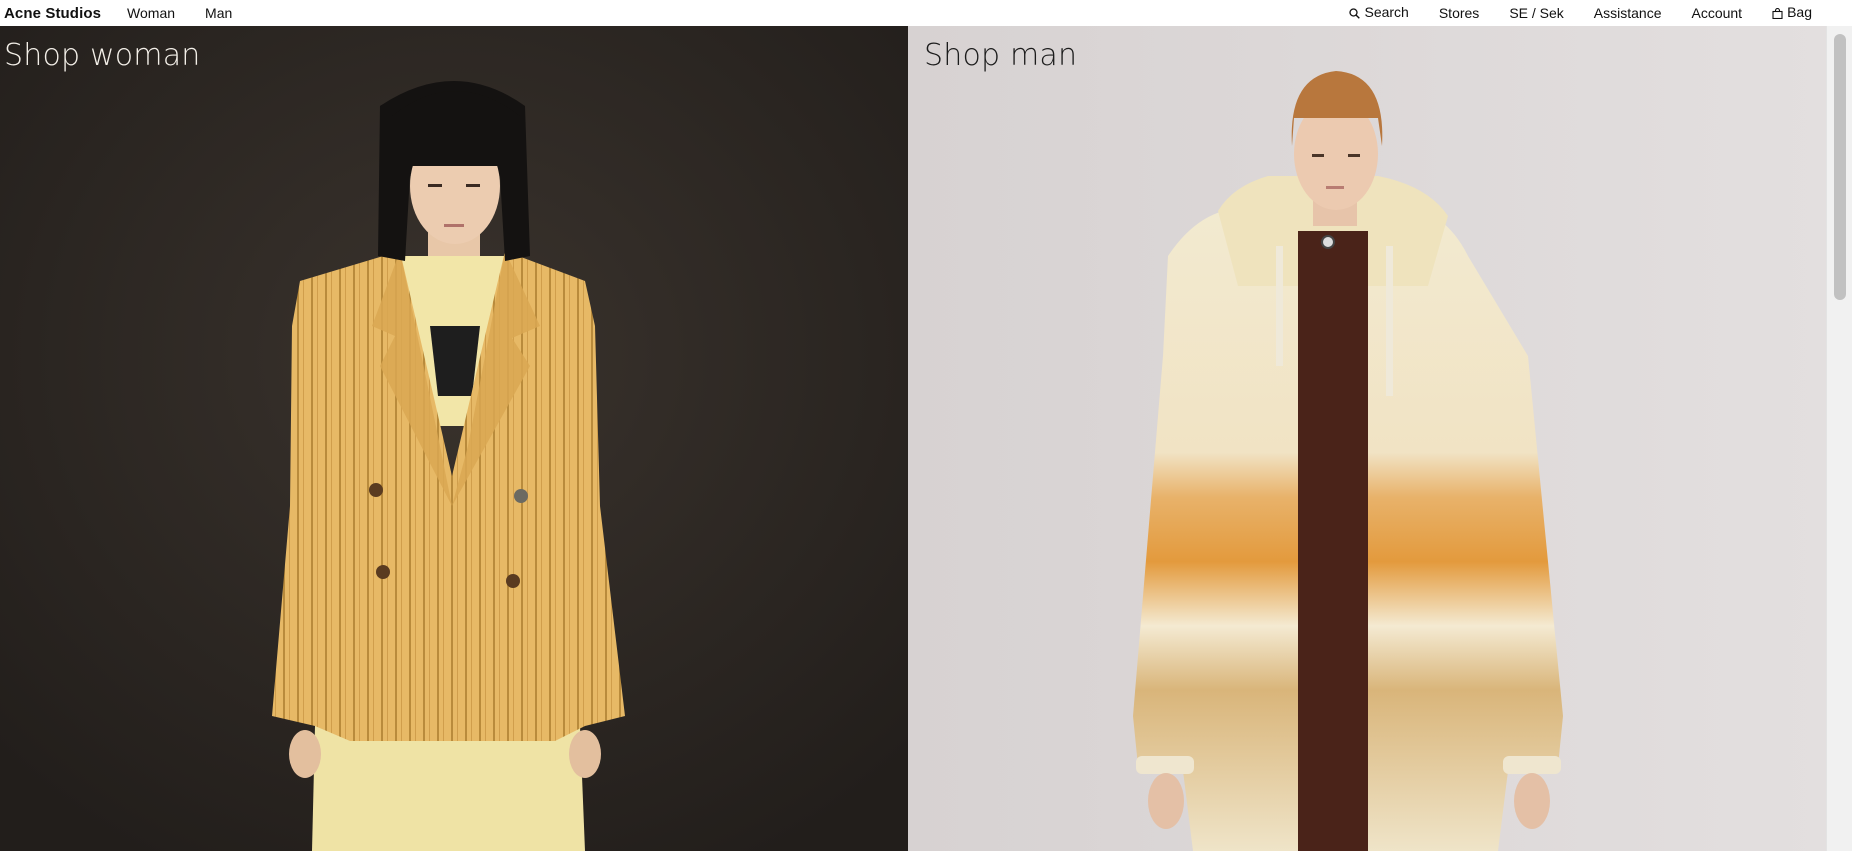 This screenshot has width=1852, height=851. What do you see at coordinates (1628, 13) in the screenshot?
I see `assistance-link: Assistance` at bounding box center [1628, 13].